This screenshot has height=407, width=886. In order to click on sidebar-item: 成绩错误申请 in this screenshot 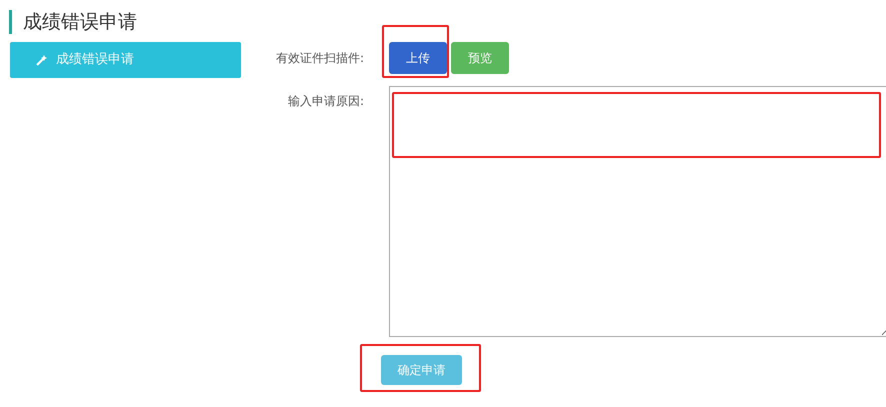, I will do `click(125, 60)`.